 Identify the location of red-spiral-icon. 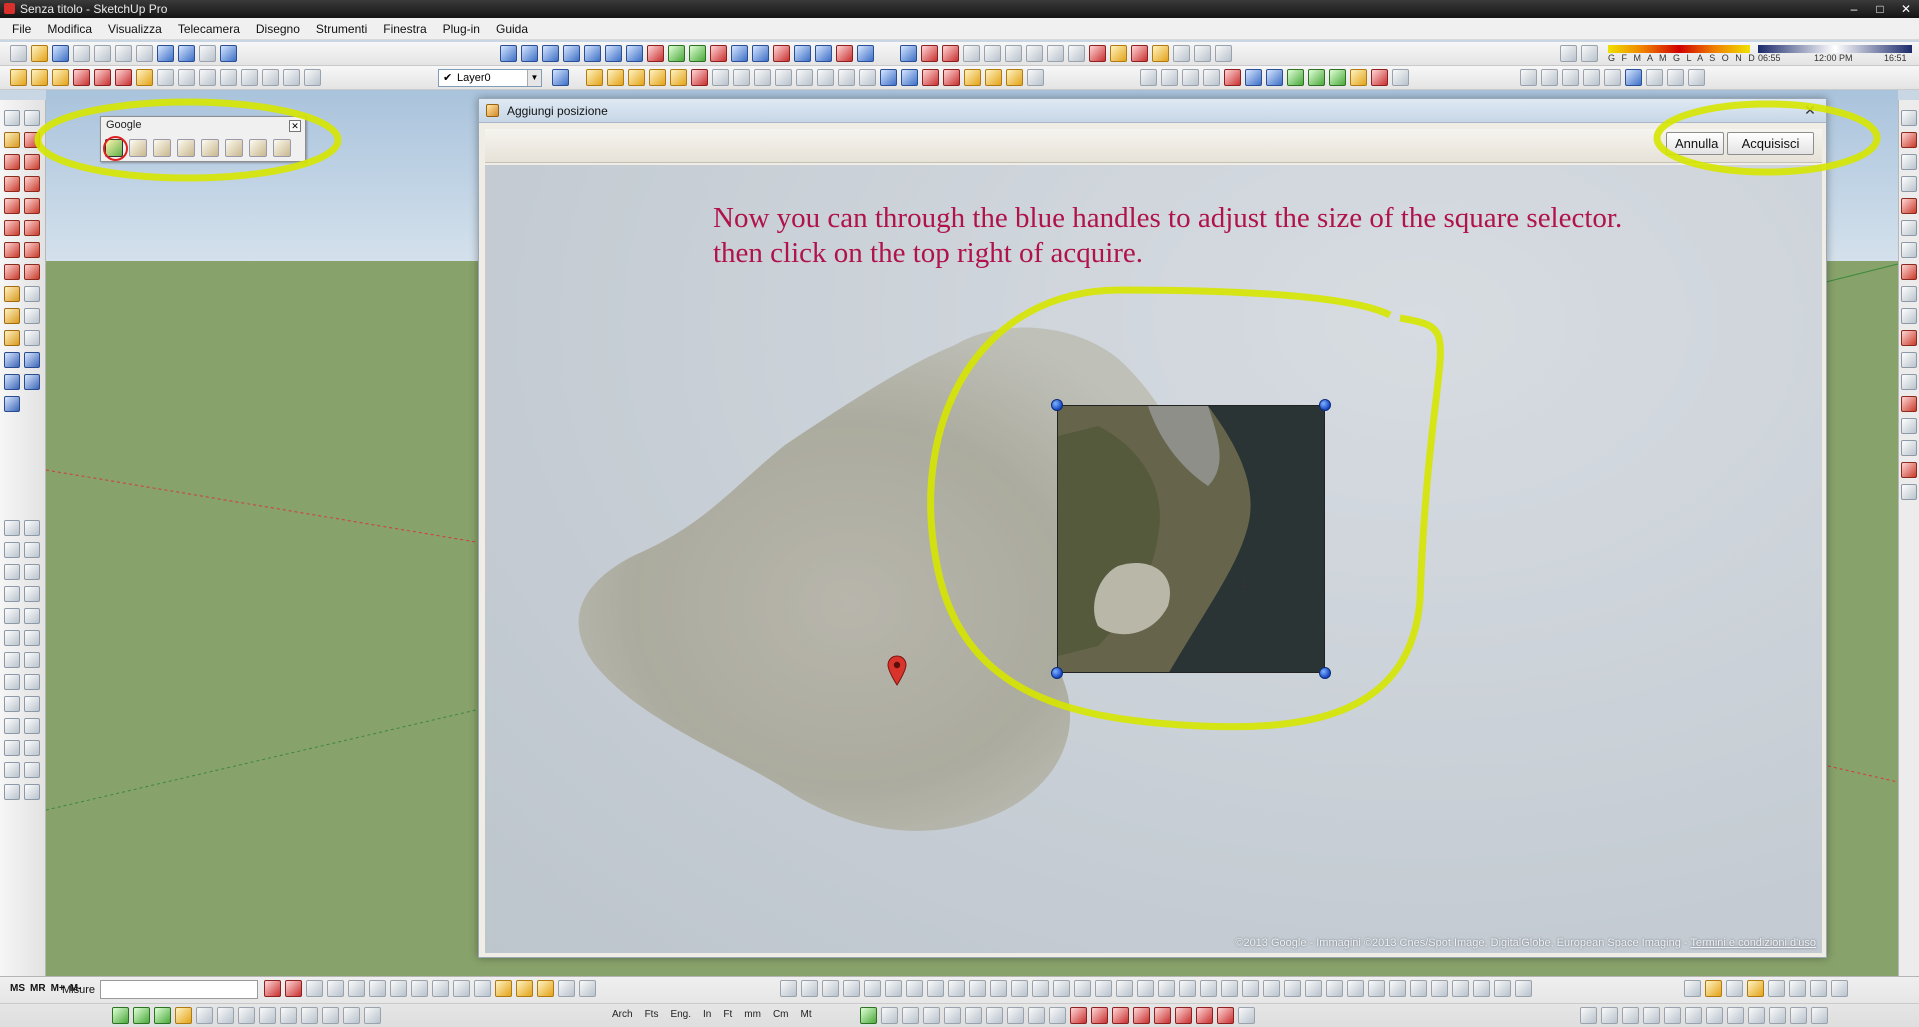
(1141, 1015).